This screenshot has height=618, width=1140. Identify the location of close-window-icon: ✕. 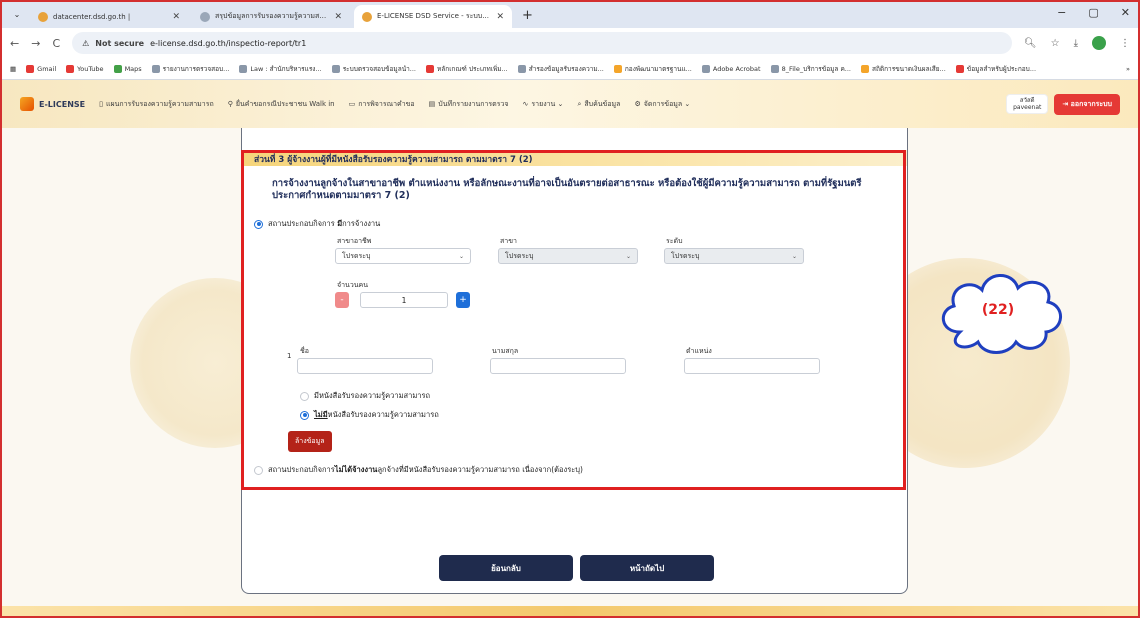
(1125, 12).